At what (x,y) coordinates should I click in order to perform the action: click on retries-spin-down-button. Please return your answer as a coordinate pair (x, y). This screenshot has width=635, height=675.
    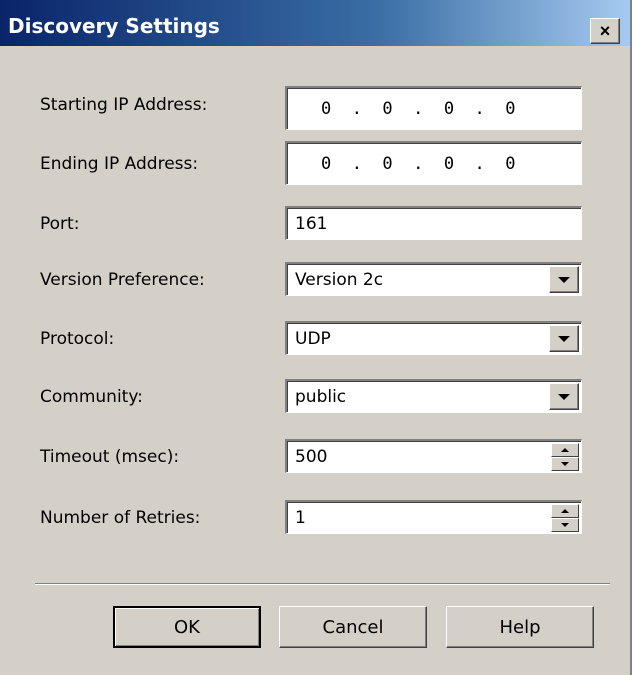
    Looking at the image, I should click on (565, 525).